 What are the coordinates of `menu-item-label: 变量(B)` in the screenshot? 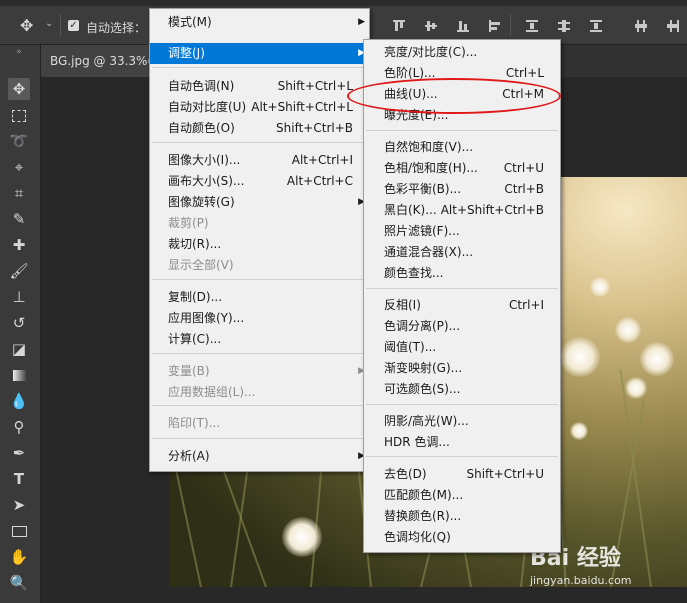 It's located at (189, 371).